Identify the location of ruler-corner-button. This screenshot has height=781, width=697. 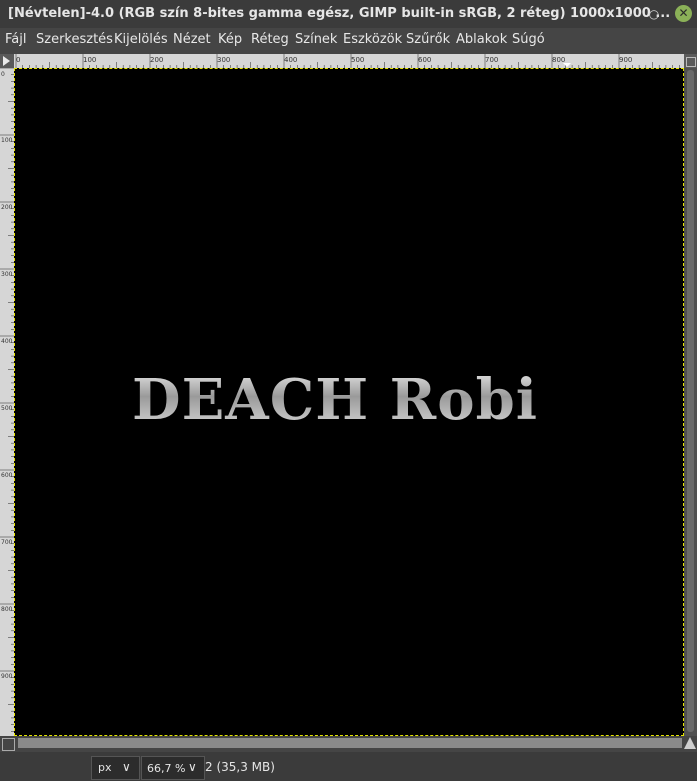
(7, 61).